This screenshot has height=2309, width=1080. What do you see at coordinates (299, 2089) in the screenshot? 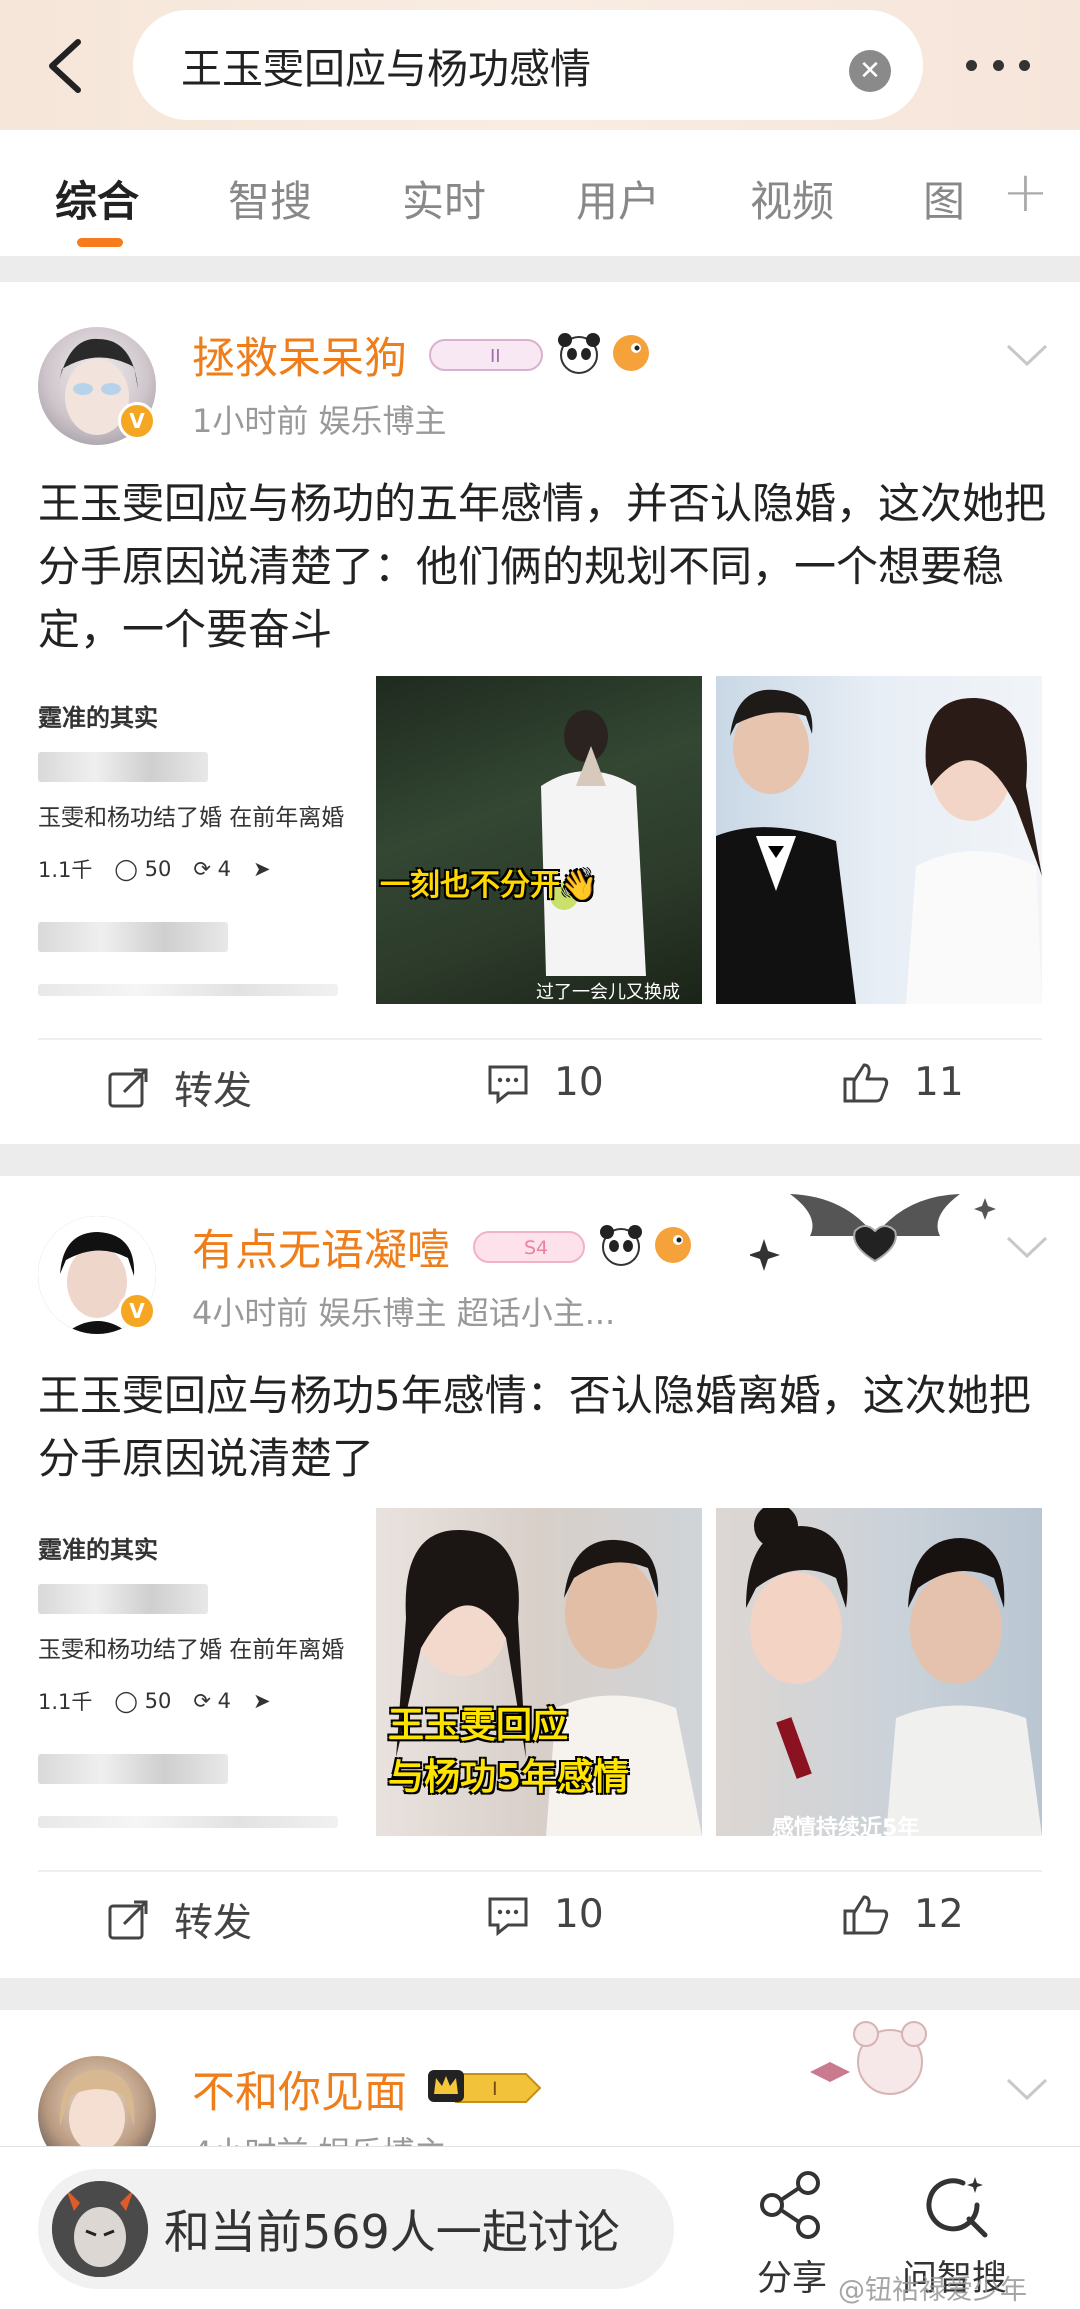
I see `post-username: 不和你见面` at bounding box center [299, 2089].